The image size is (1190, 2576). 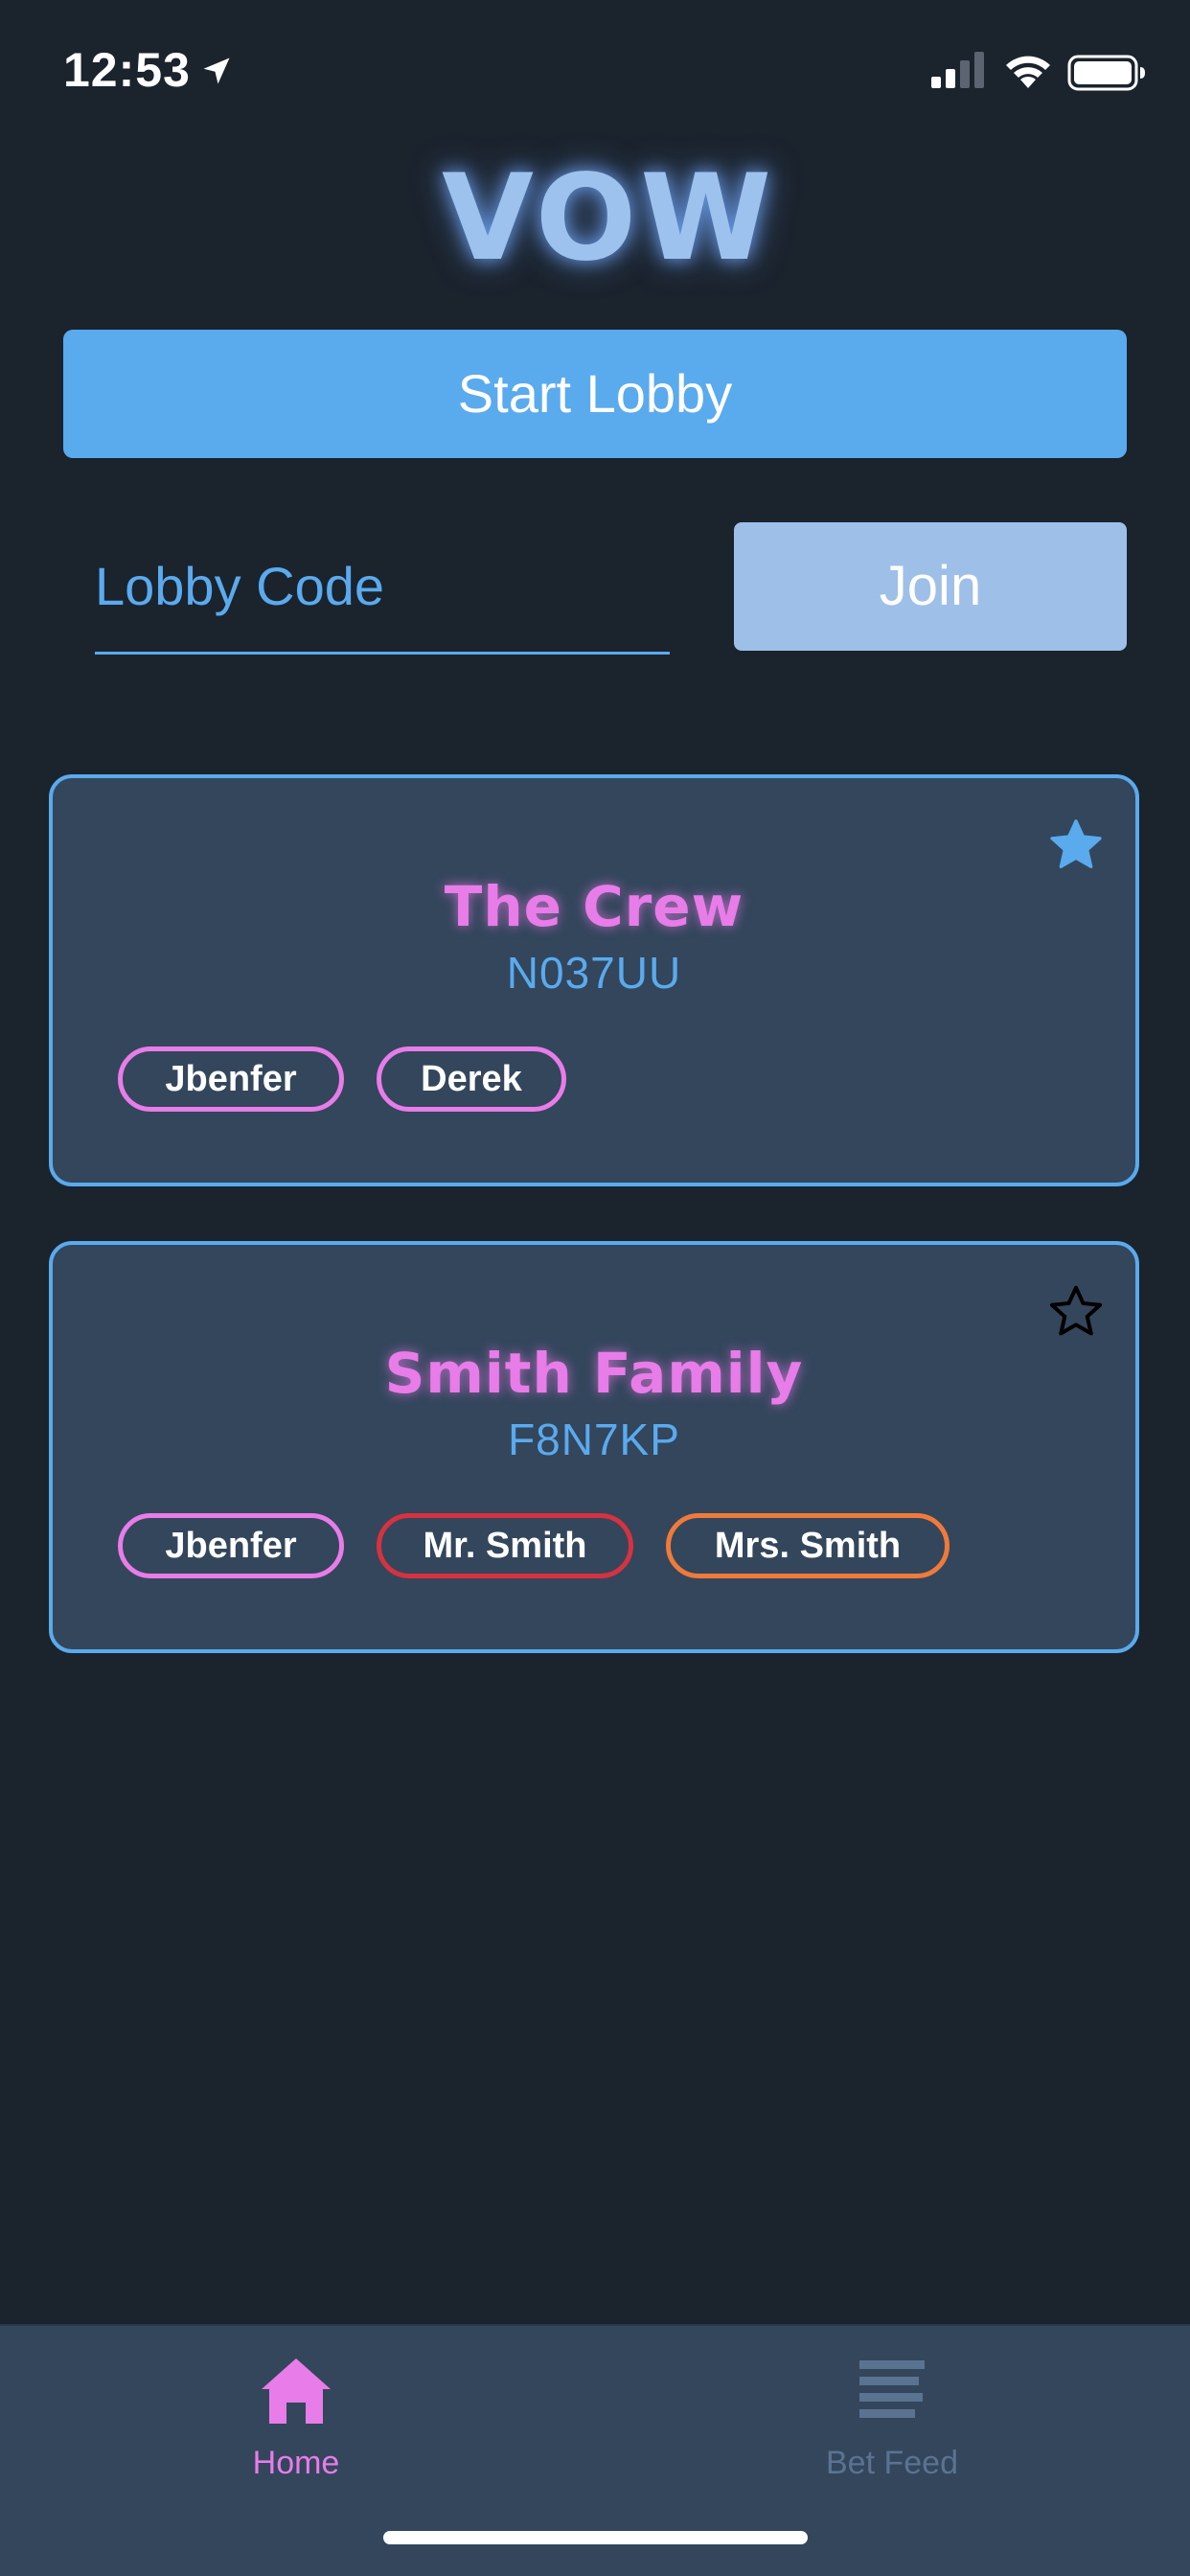 I want to click on lobby-code-placeholder: Lobby Code, so click(x=240, y=586).